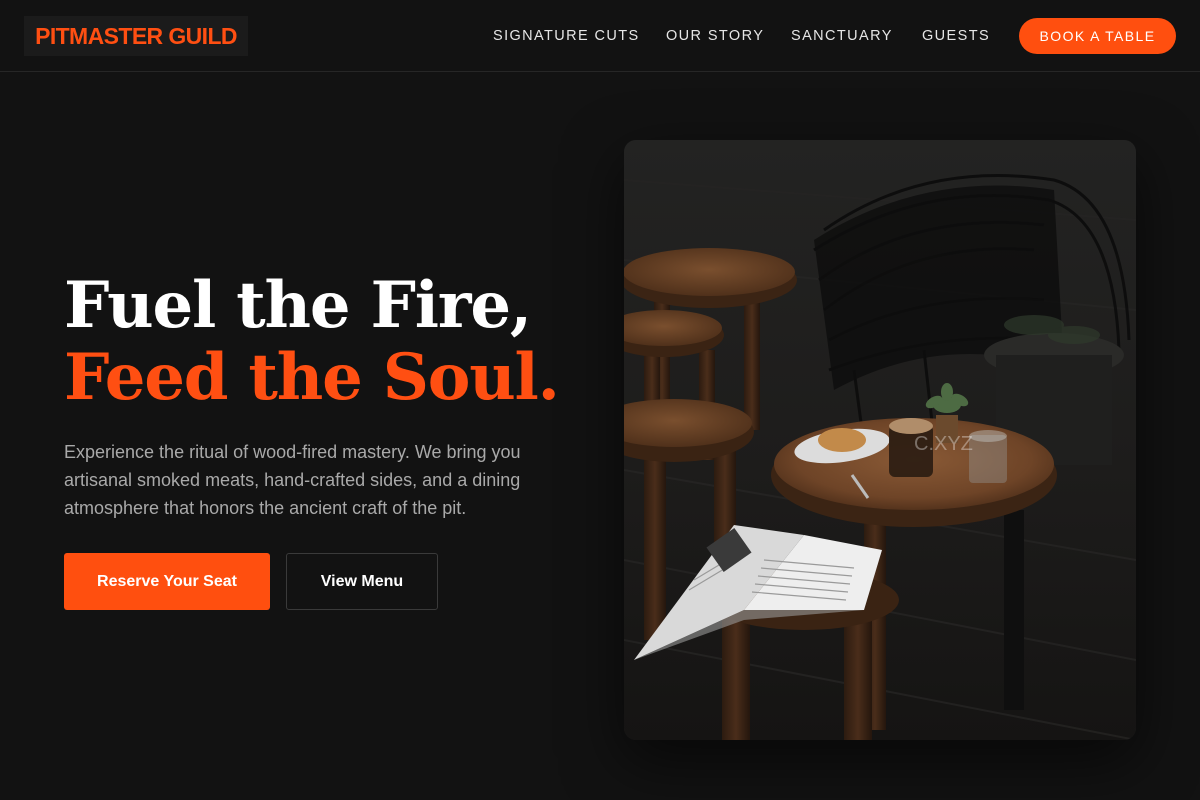 This screenshot has height=800, width=1200. I want to click on nav-link-our-story: OUR STORY, so click(715, 36).